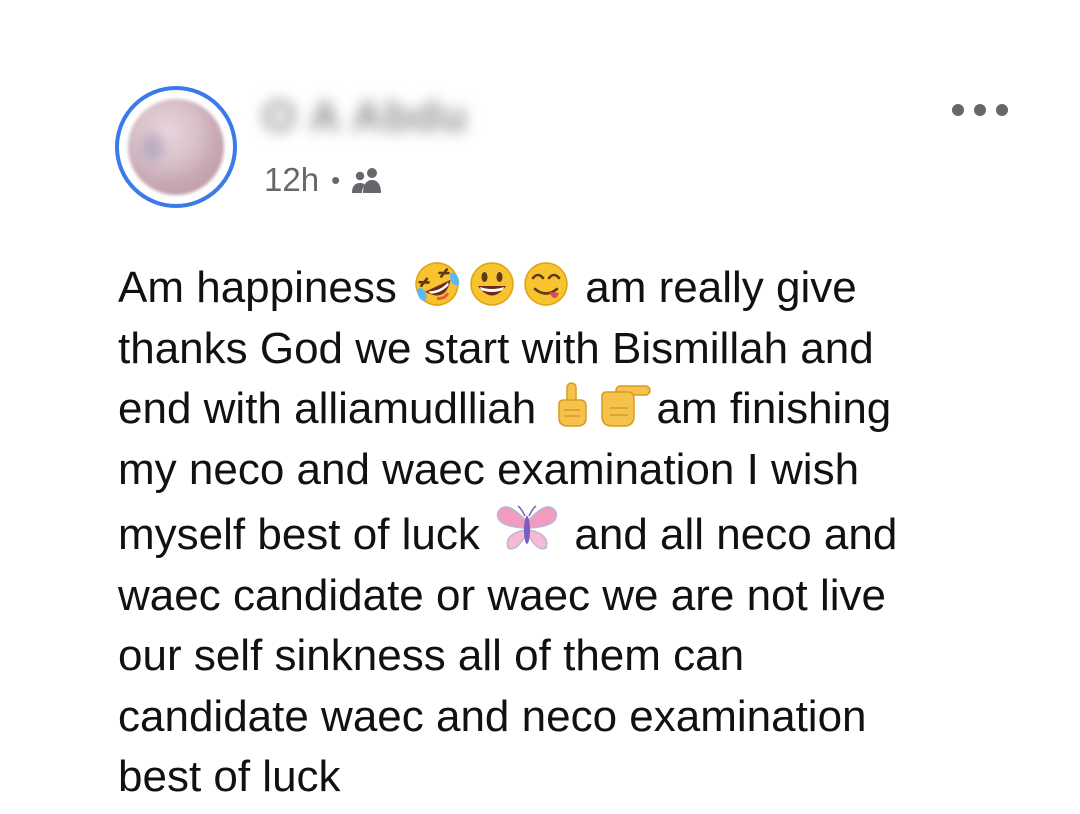 The height and width of the screenshot is (814, 1080). What do you see at coordinates (496, 348) in the screenshot?
I see `body-text-segment: thanks God we start with Bismillah and` at bounding box center [496, 348].